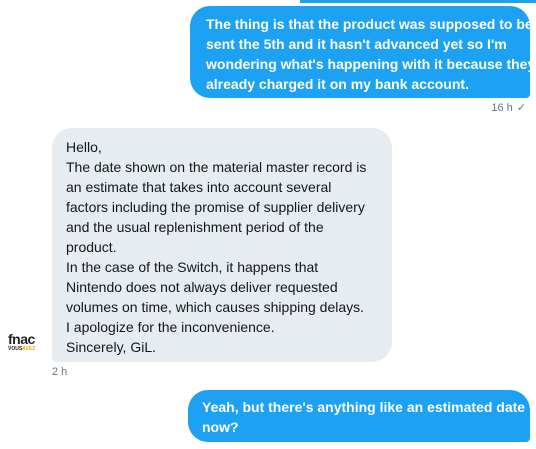  What do you see at coordinates (29, 349) in the screenshot?
I see `avatar-tagline-highlight: AVEZ` at bounding box center [29, 349].